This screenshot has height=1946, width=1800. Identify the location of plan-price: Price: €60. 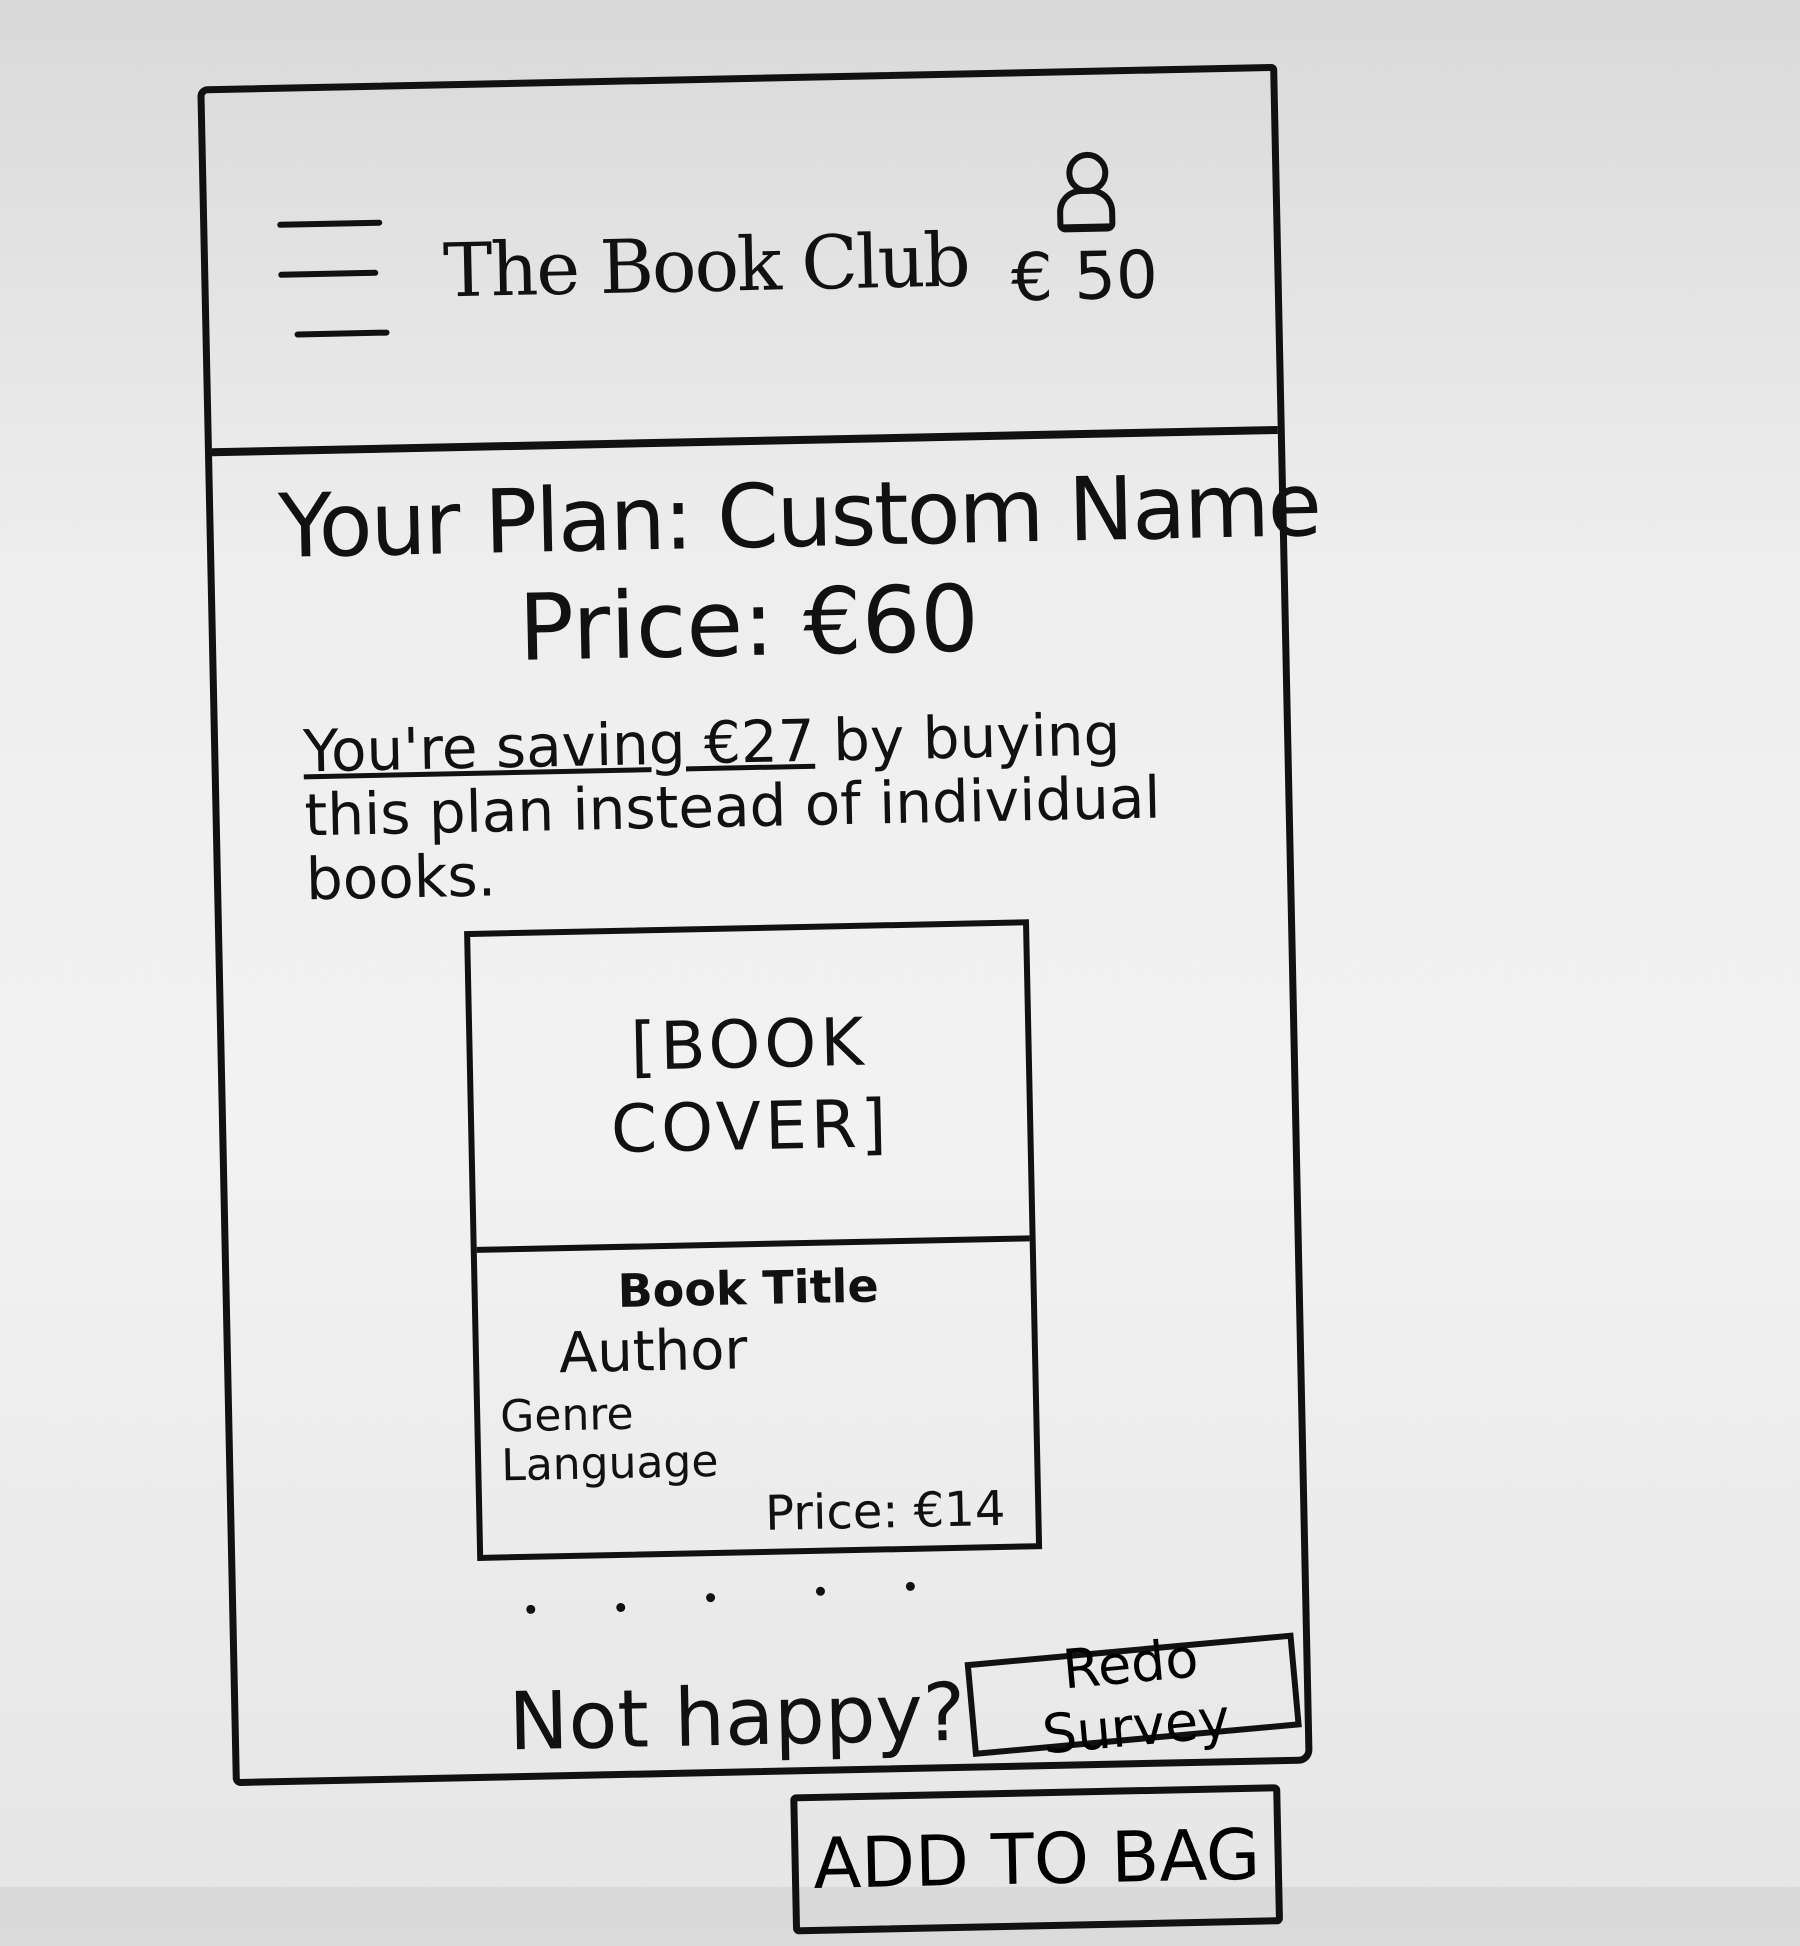
(748, 623).